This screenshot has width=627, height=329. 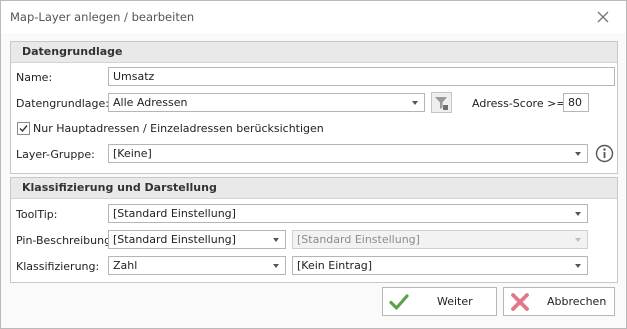 I want to click on abbrechen-label: Abbrechen, so click(x=577, y=301).